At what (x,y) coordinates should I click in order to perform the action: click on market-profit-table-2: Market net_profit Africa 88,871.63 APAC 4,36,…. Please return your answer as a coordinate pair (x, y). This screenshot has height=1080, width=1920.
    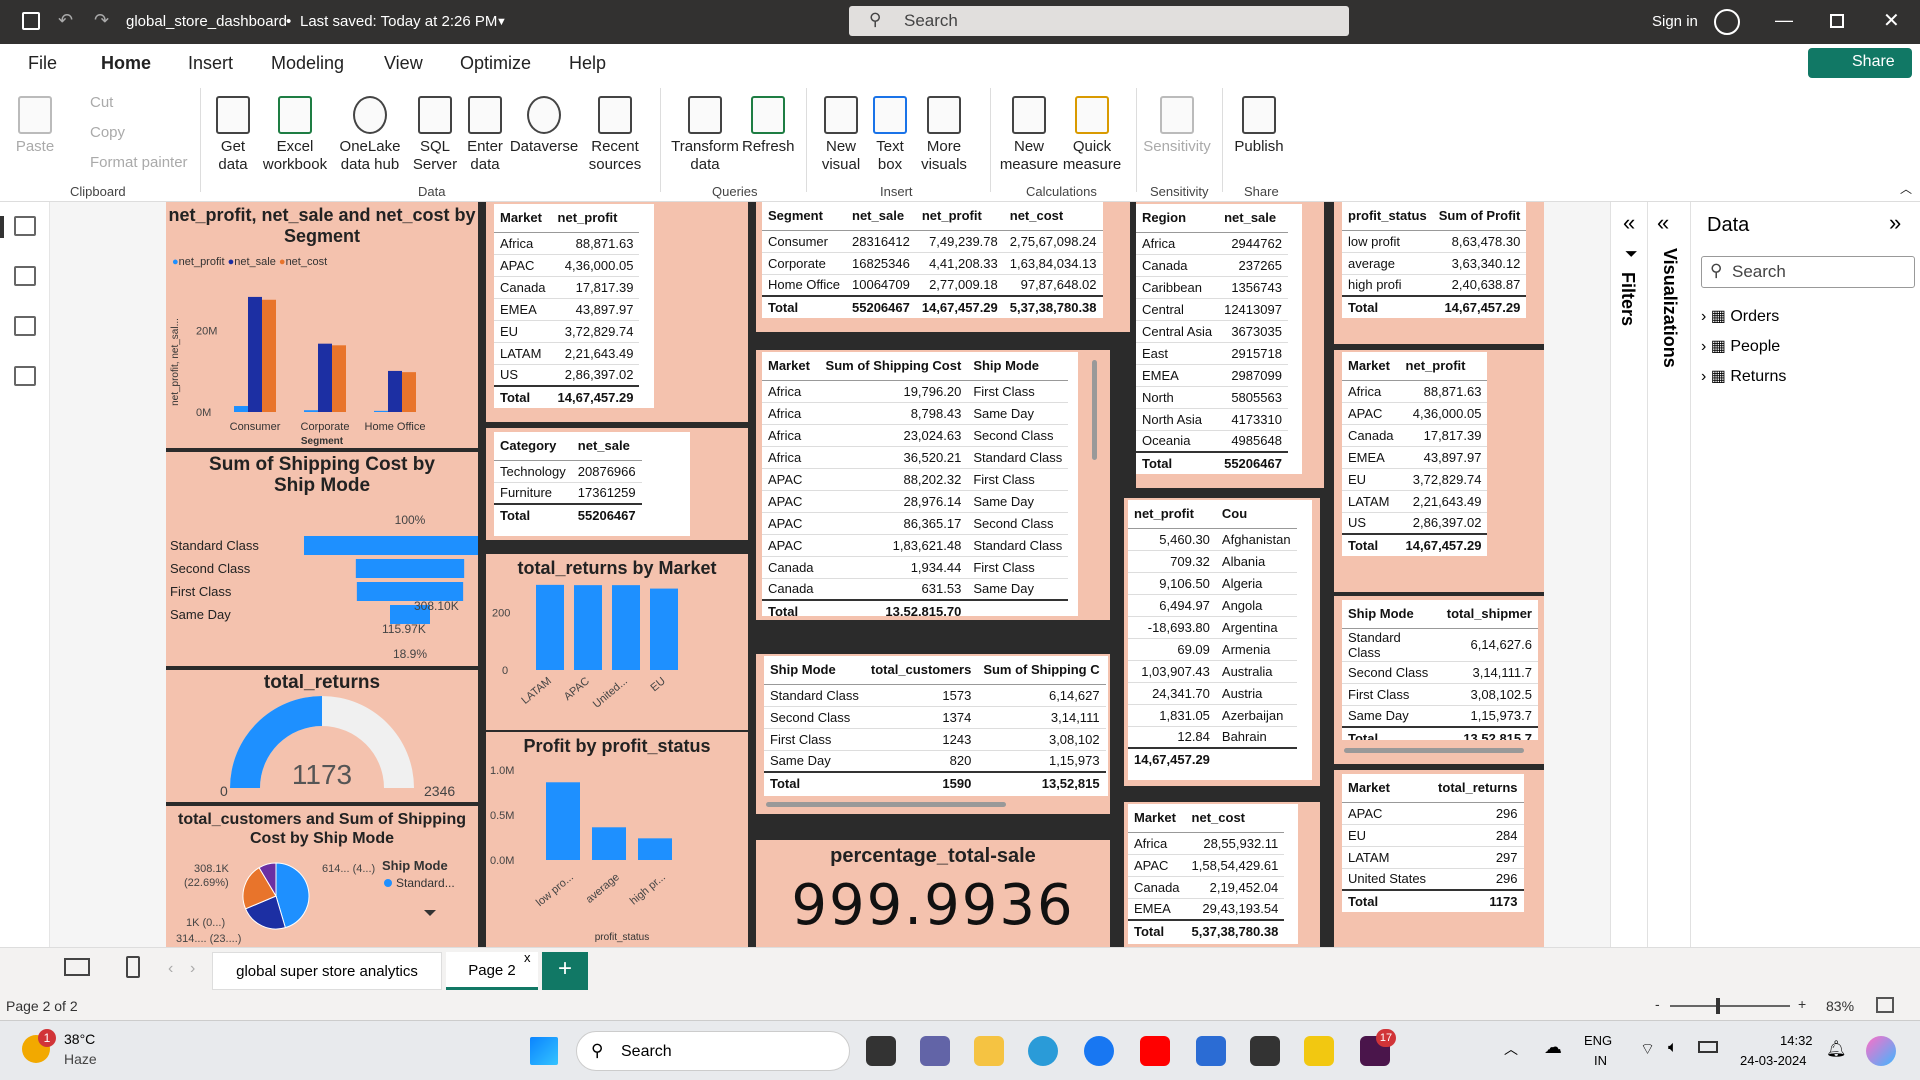
    Looking at the image, I should click on (1415, 454).